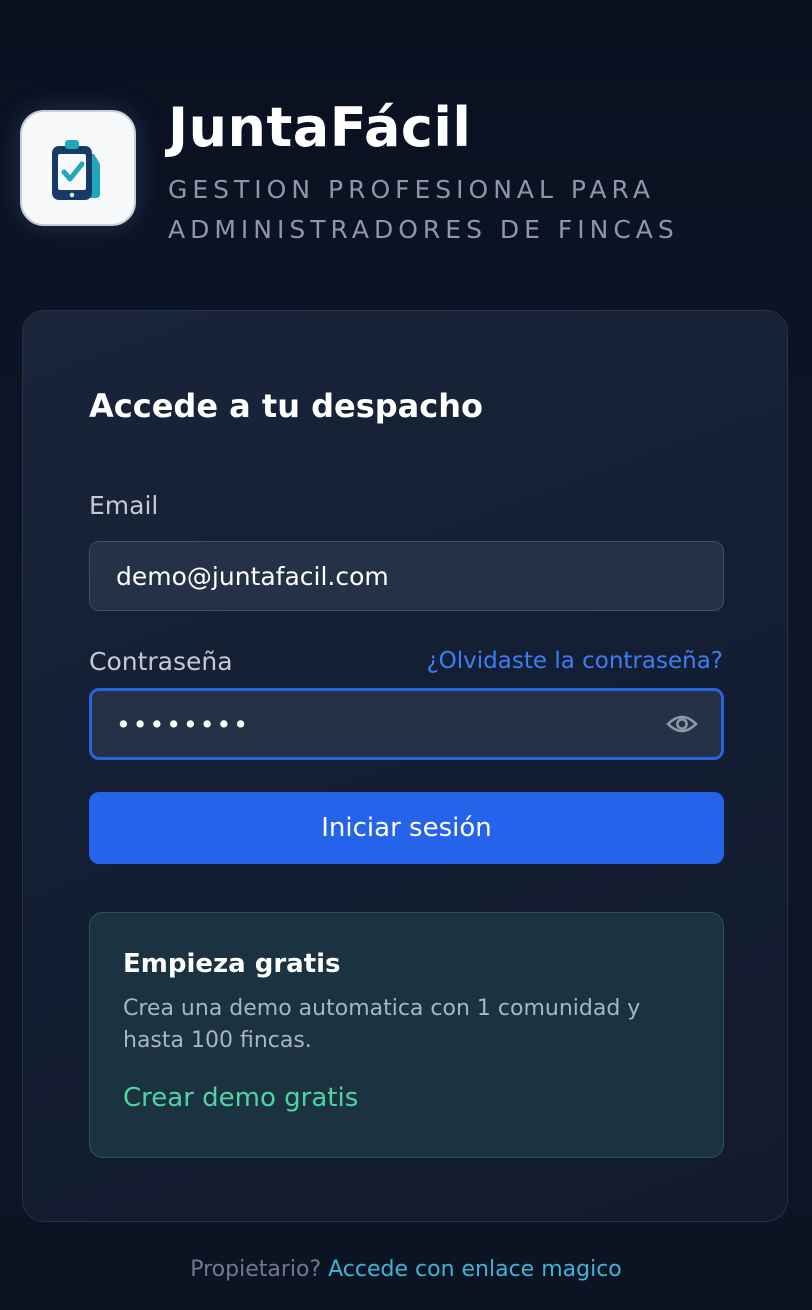 The height and width of the screenshot is (1310, 812). I want to click on app-name: JuntaFácil, so click(320, 127).